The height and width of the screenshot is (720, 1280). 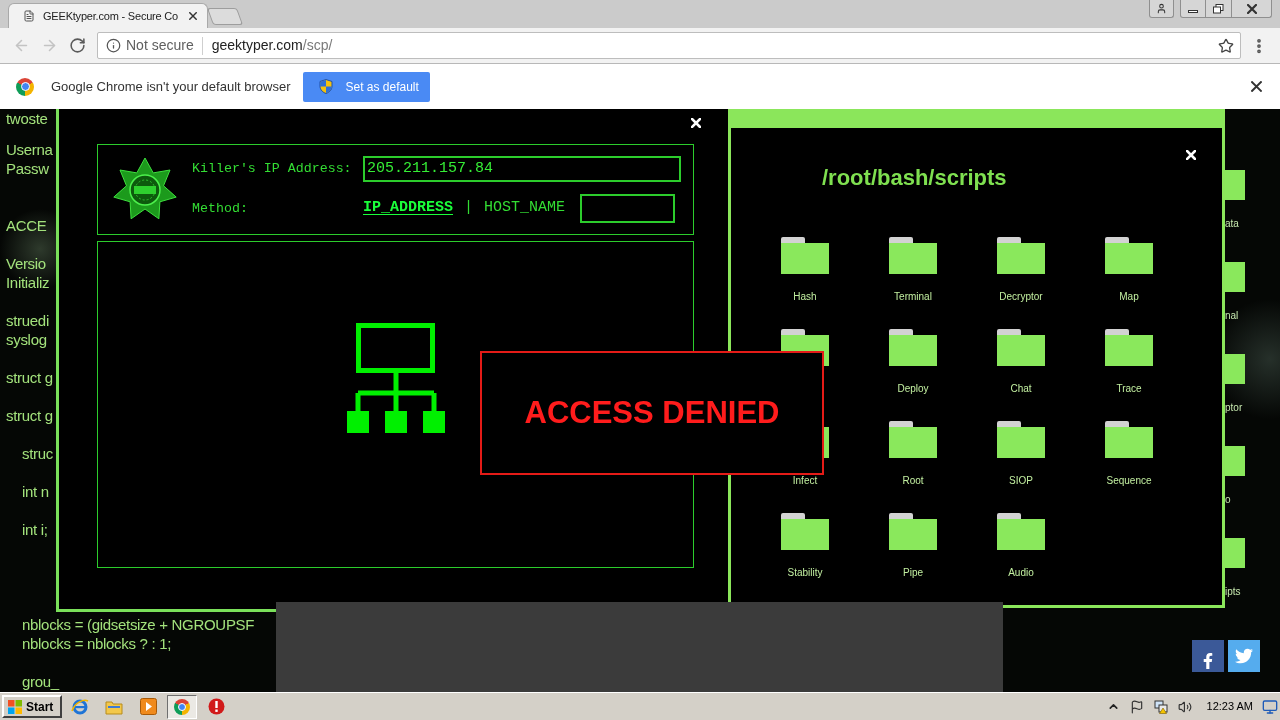 I want to click on bookmark-star-icon, so click(x=1226, y=45).